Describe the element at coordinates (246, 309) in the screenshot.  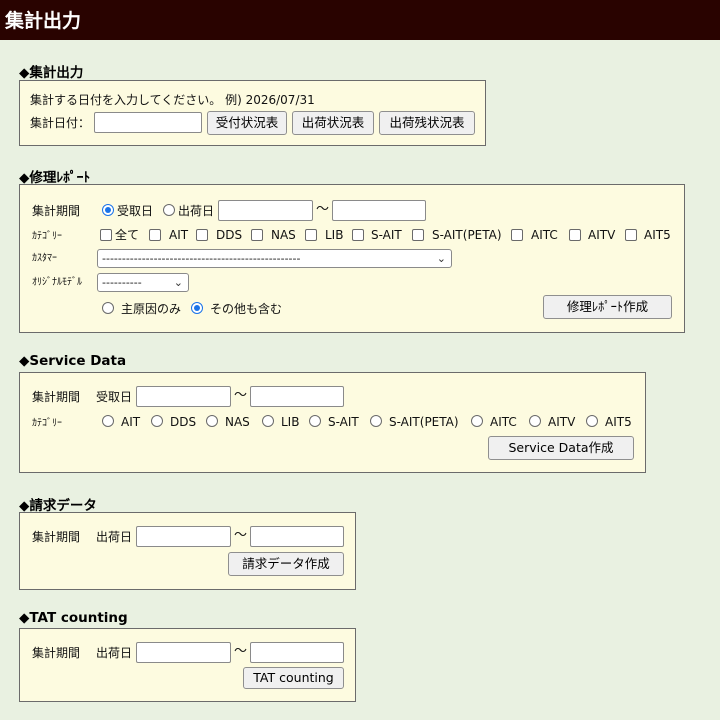
I see `cause-all-label: その他も含む` at that location.